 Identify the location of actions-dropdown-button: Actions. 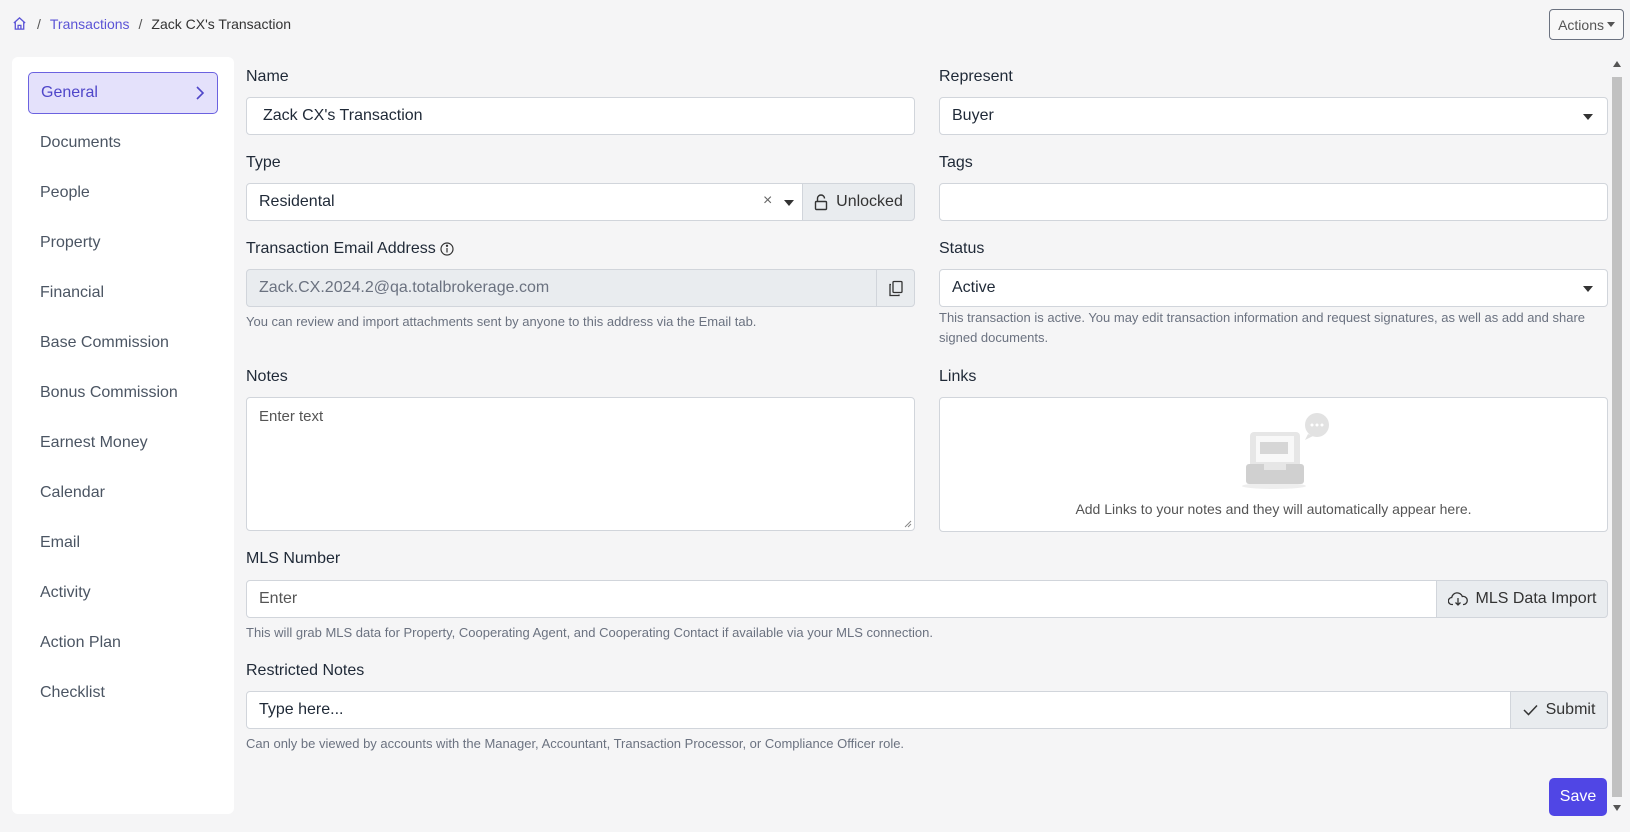
(1586, 24).